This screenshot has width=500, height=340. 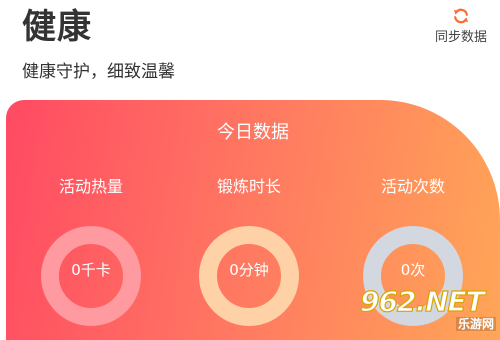 What do you see at coordinates (91, 270) in the screenshot?
I see `metric-value: 0千卡` at bounding box center [91, 270].